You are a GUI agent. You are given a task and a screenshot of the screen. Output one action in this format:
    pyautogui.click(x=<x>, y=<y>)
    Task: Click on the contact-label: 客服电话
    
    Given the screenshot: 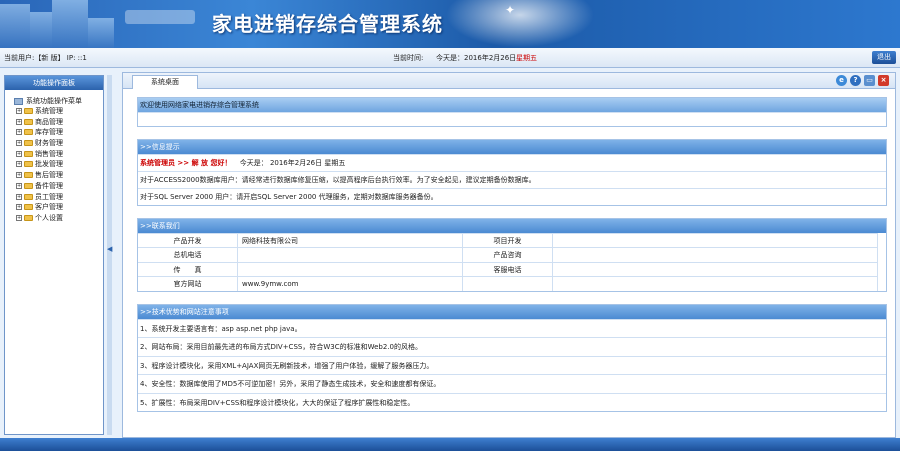 What is the action you would take?
    pyautogui.click(x=508, y=269)
    